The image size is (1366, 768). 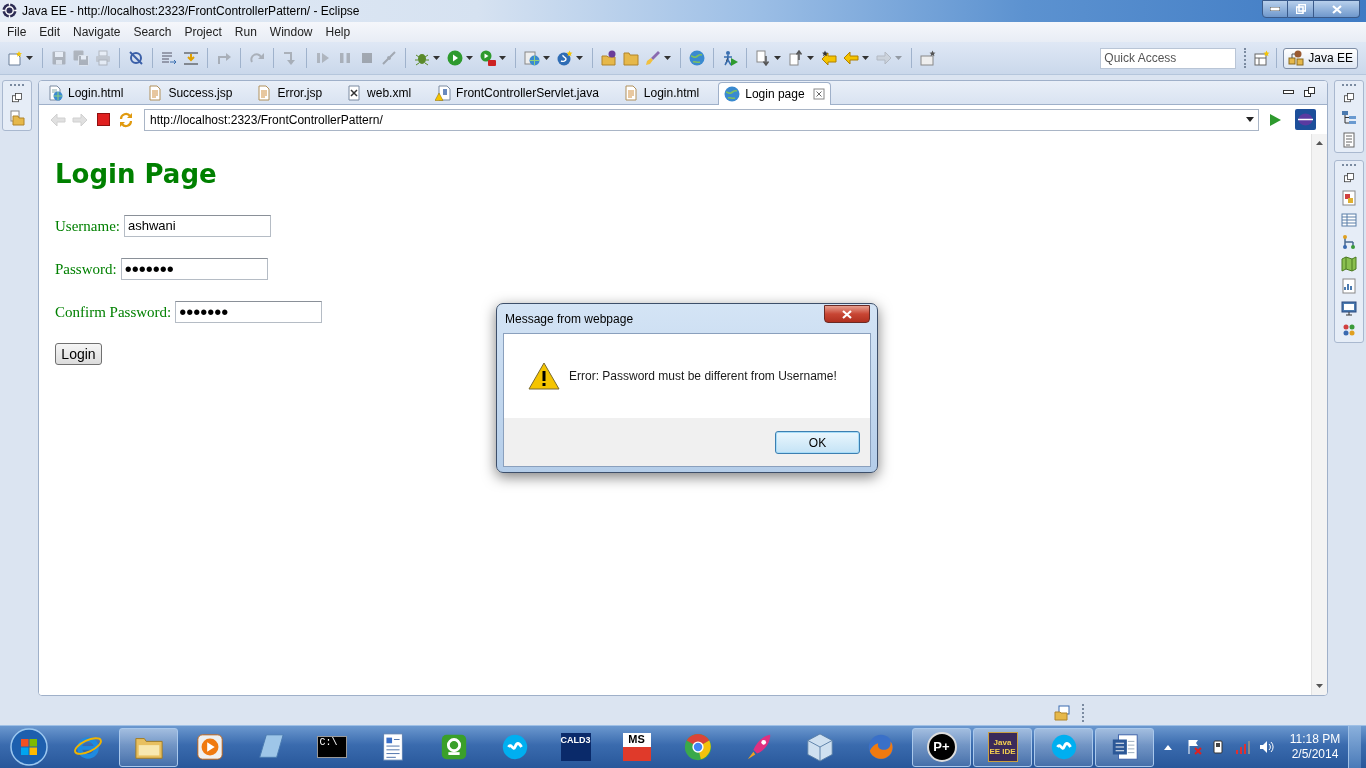 I want to click on login-button: Login, so click(x=78, y=354).